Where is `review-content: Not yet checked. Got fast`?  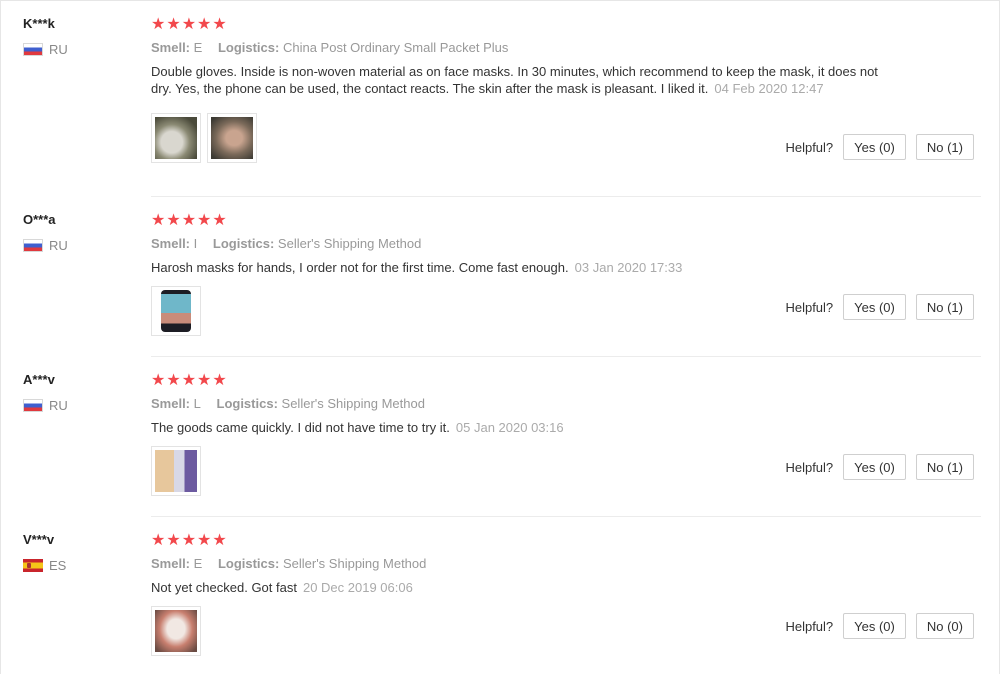
review-content: Not yet checked. Got fast is located at coordinates (224, 587).